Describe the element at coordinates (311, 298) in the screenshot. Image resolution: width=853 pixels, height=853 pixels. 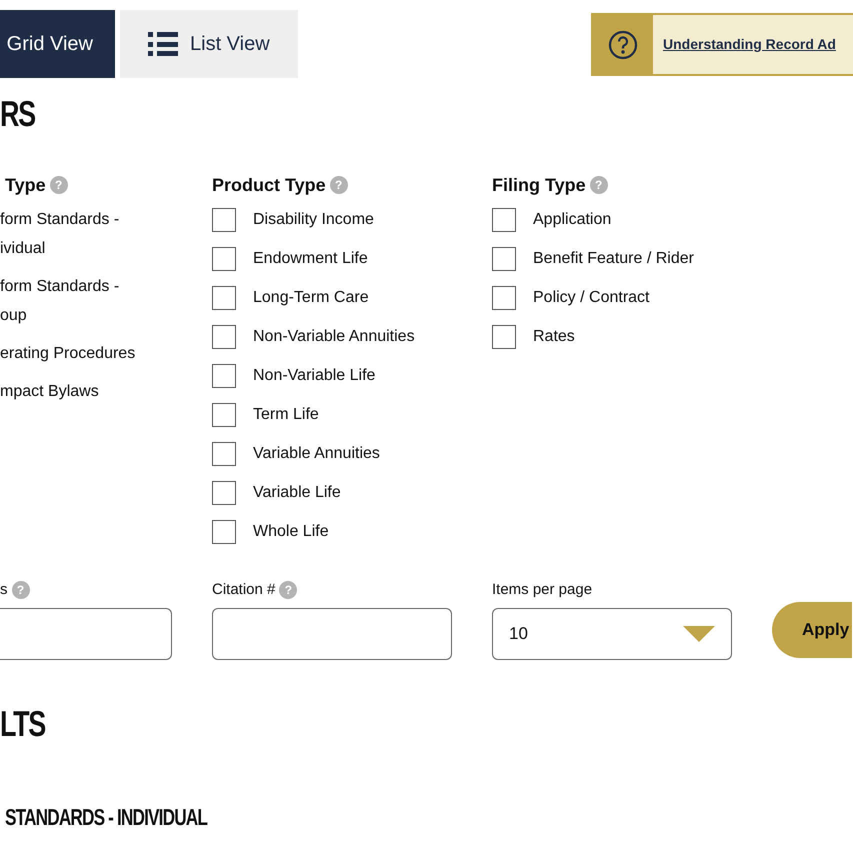
I see `checkbox-label: Long-Term Care` at that location.